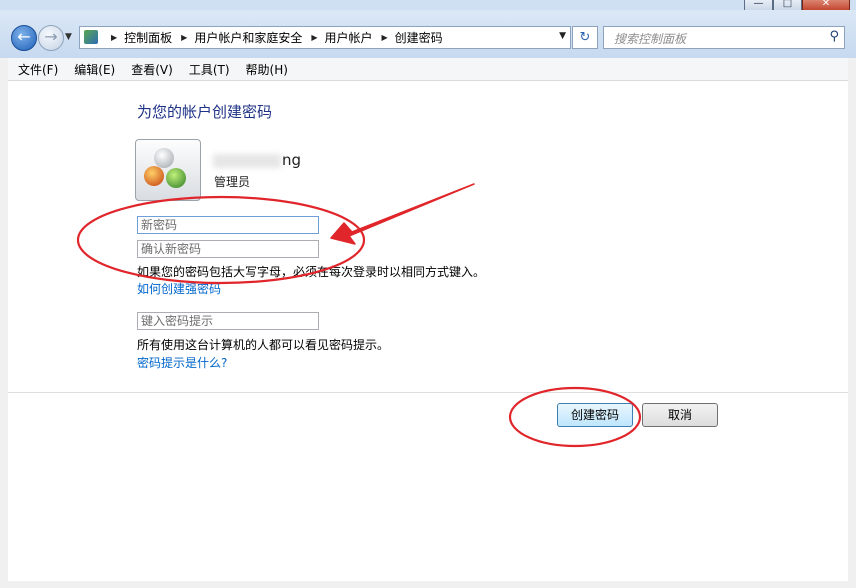  What do you see at coordinates (419, 37) in the screenshot?
I see `breadcrumb-item: 创建密码` at bounding box center [419, 37].